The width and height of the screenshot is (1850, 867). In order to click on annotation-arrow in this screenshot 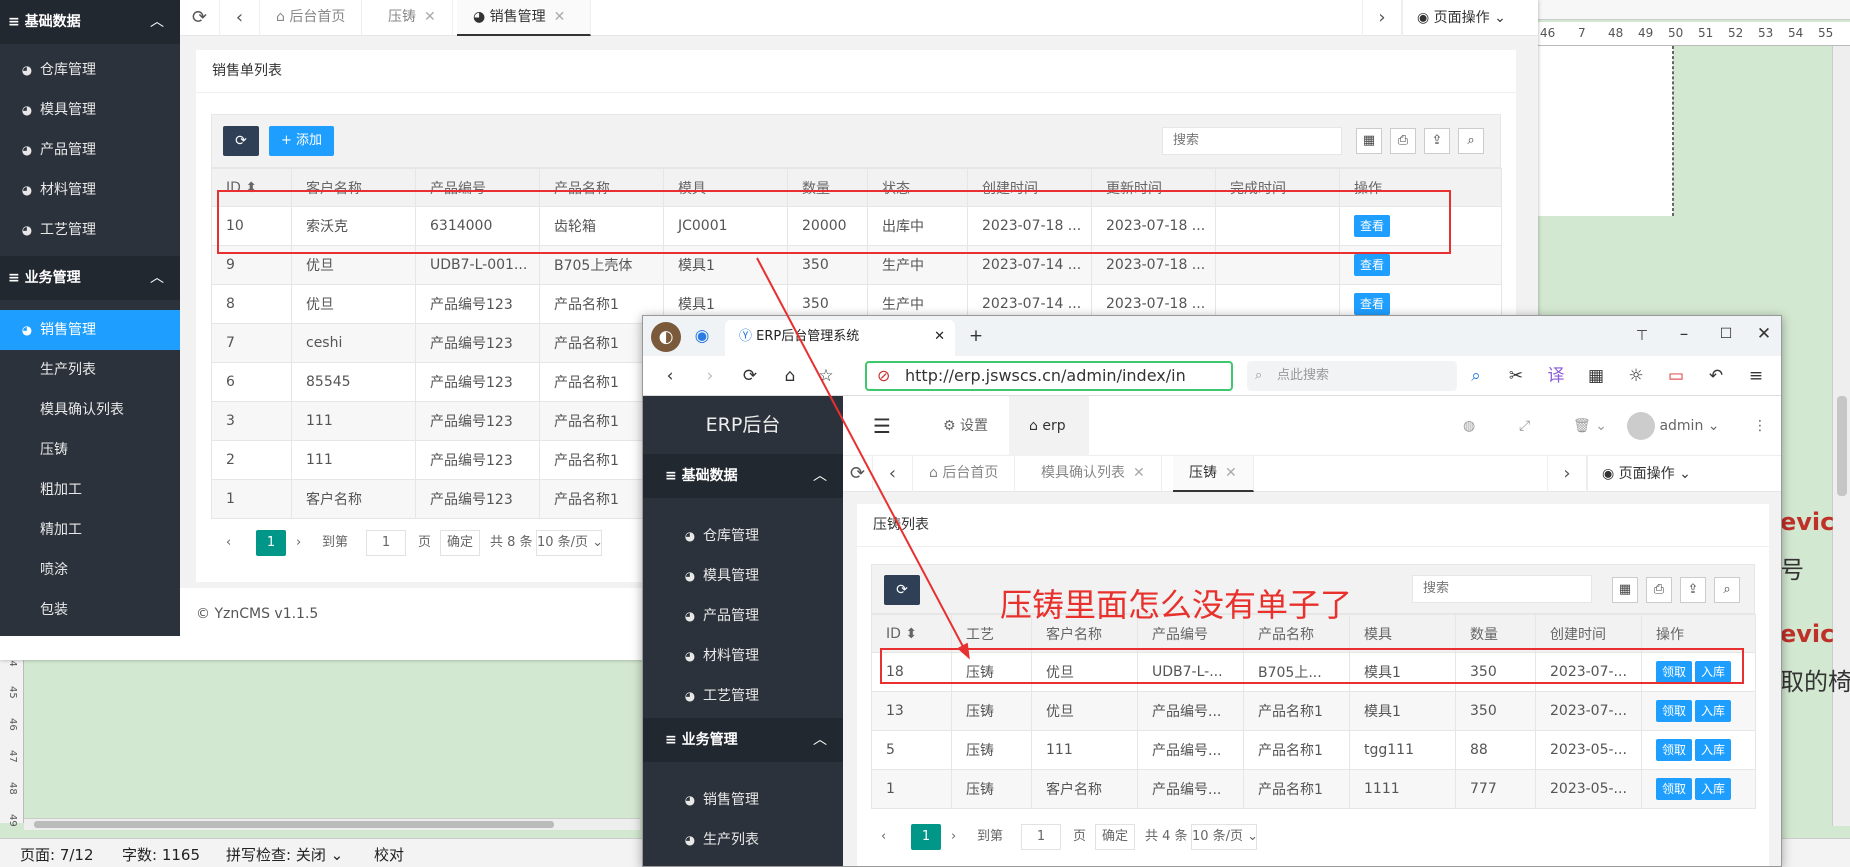, I will do `click(863, 458)`.